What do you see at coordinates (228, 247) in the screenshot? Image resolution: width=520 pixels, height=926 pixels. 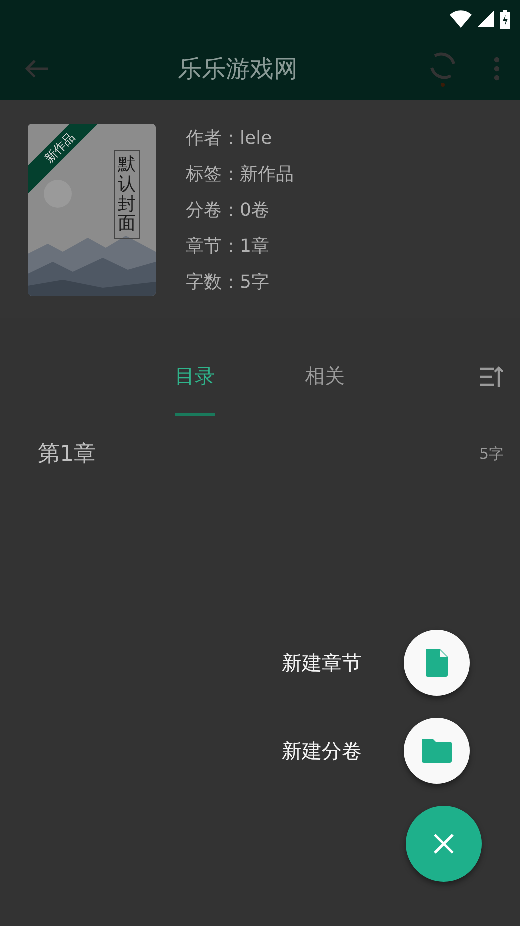 I see `book-info-line: 章节：1章` at bounding box center [228, 247].